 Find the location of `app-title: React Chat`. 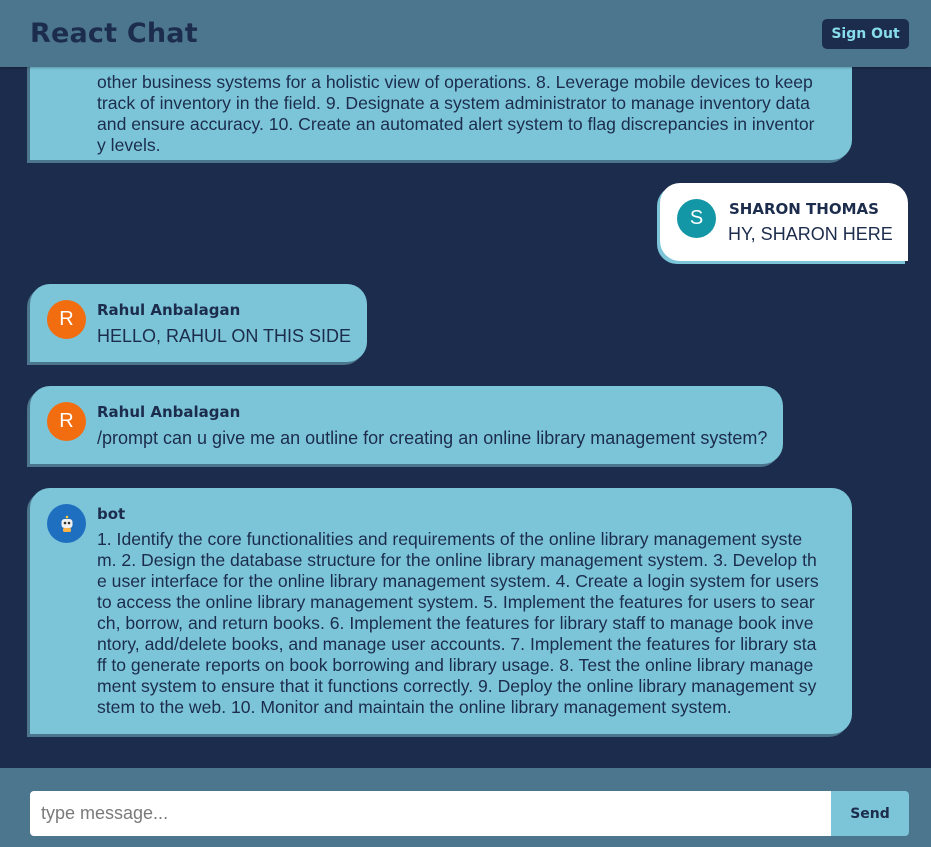

app-title: React Chat is located at coordinates (114, 33).